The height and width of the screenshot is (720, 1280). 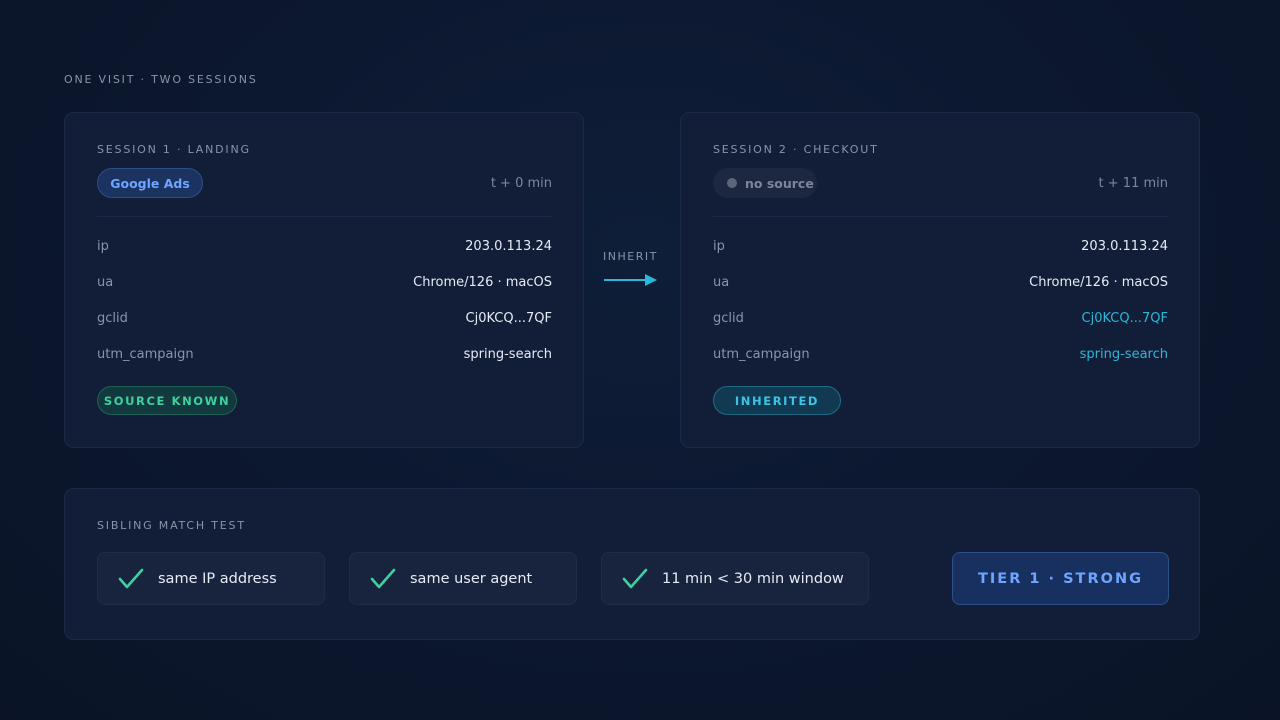 What do you see at coordinates (324, 216) in the screenshot?
I see `session-1-divider` at bounding box center [324, 216].